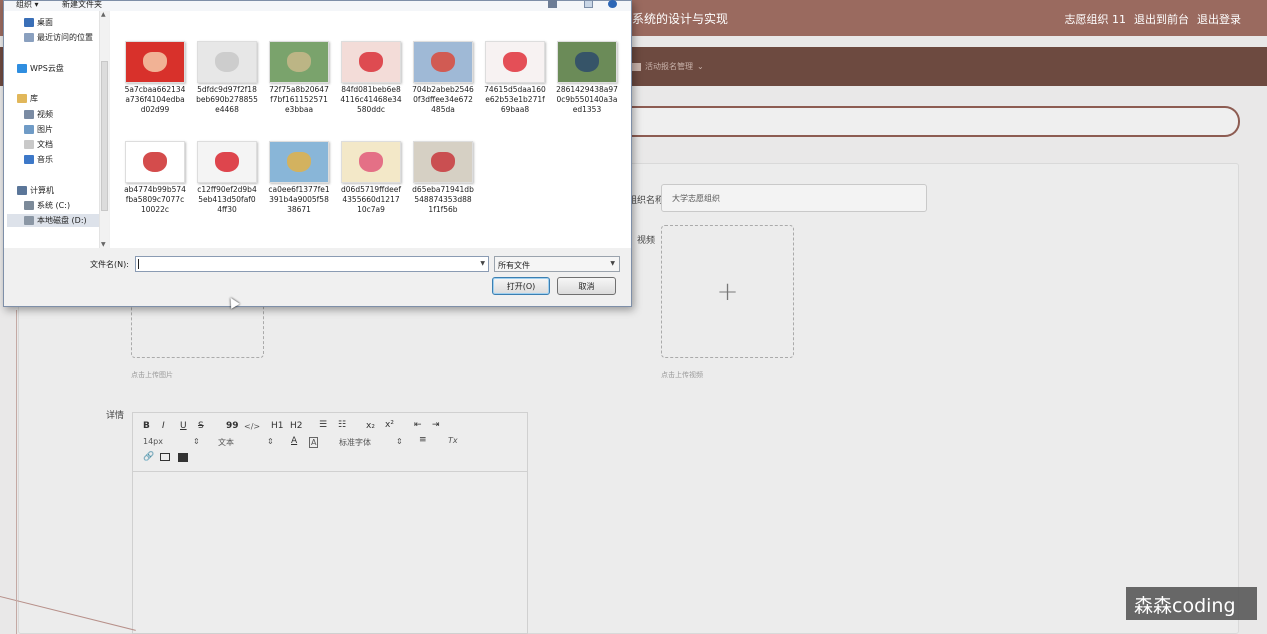 This screenshot has height=634, width=1267. Describe the element at coordinates (1219, 19) in the screenshot. I see `logout-link: 退出登录` at that location.